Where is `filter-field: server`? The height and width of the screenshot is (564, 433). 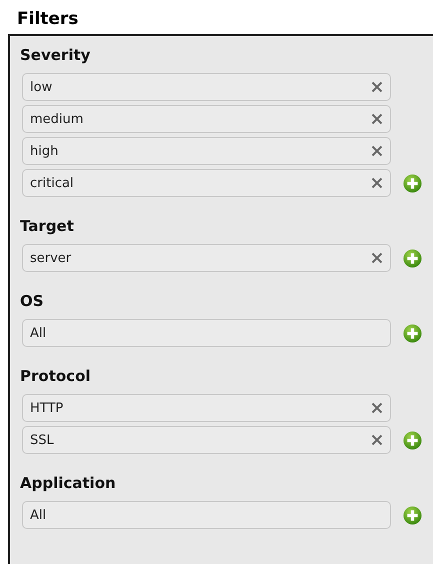 filter-field: server is located at coordinates (206, 258).